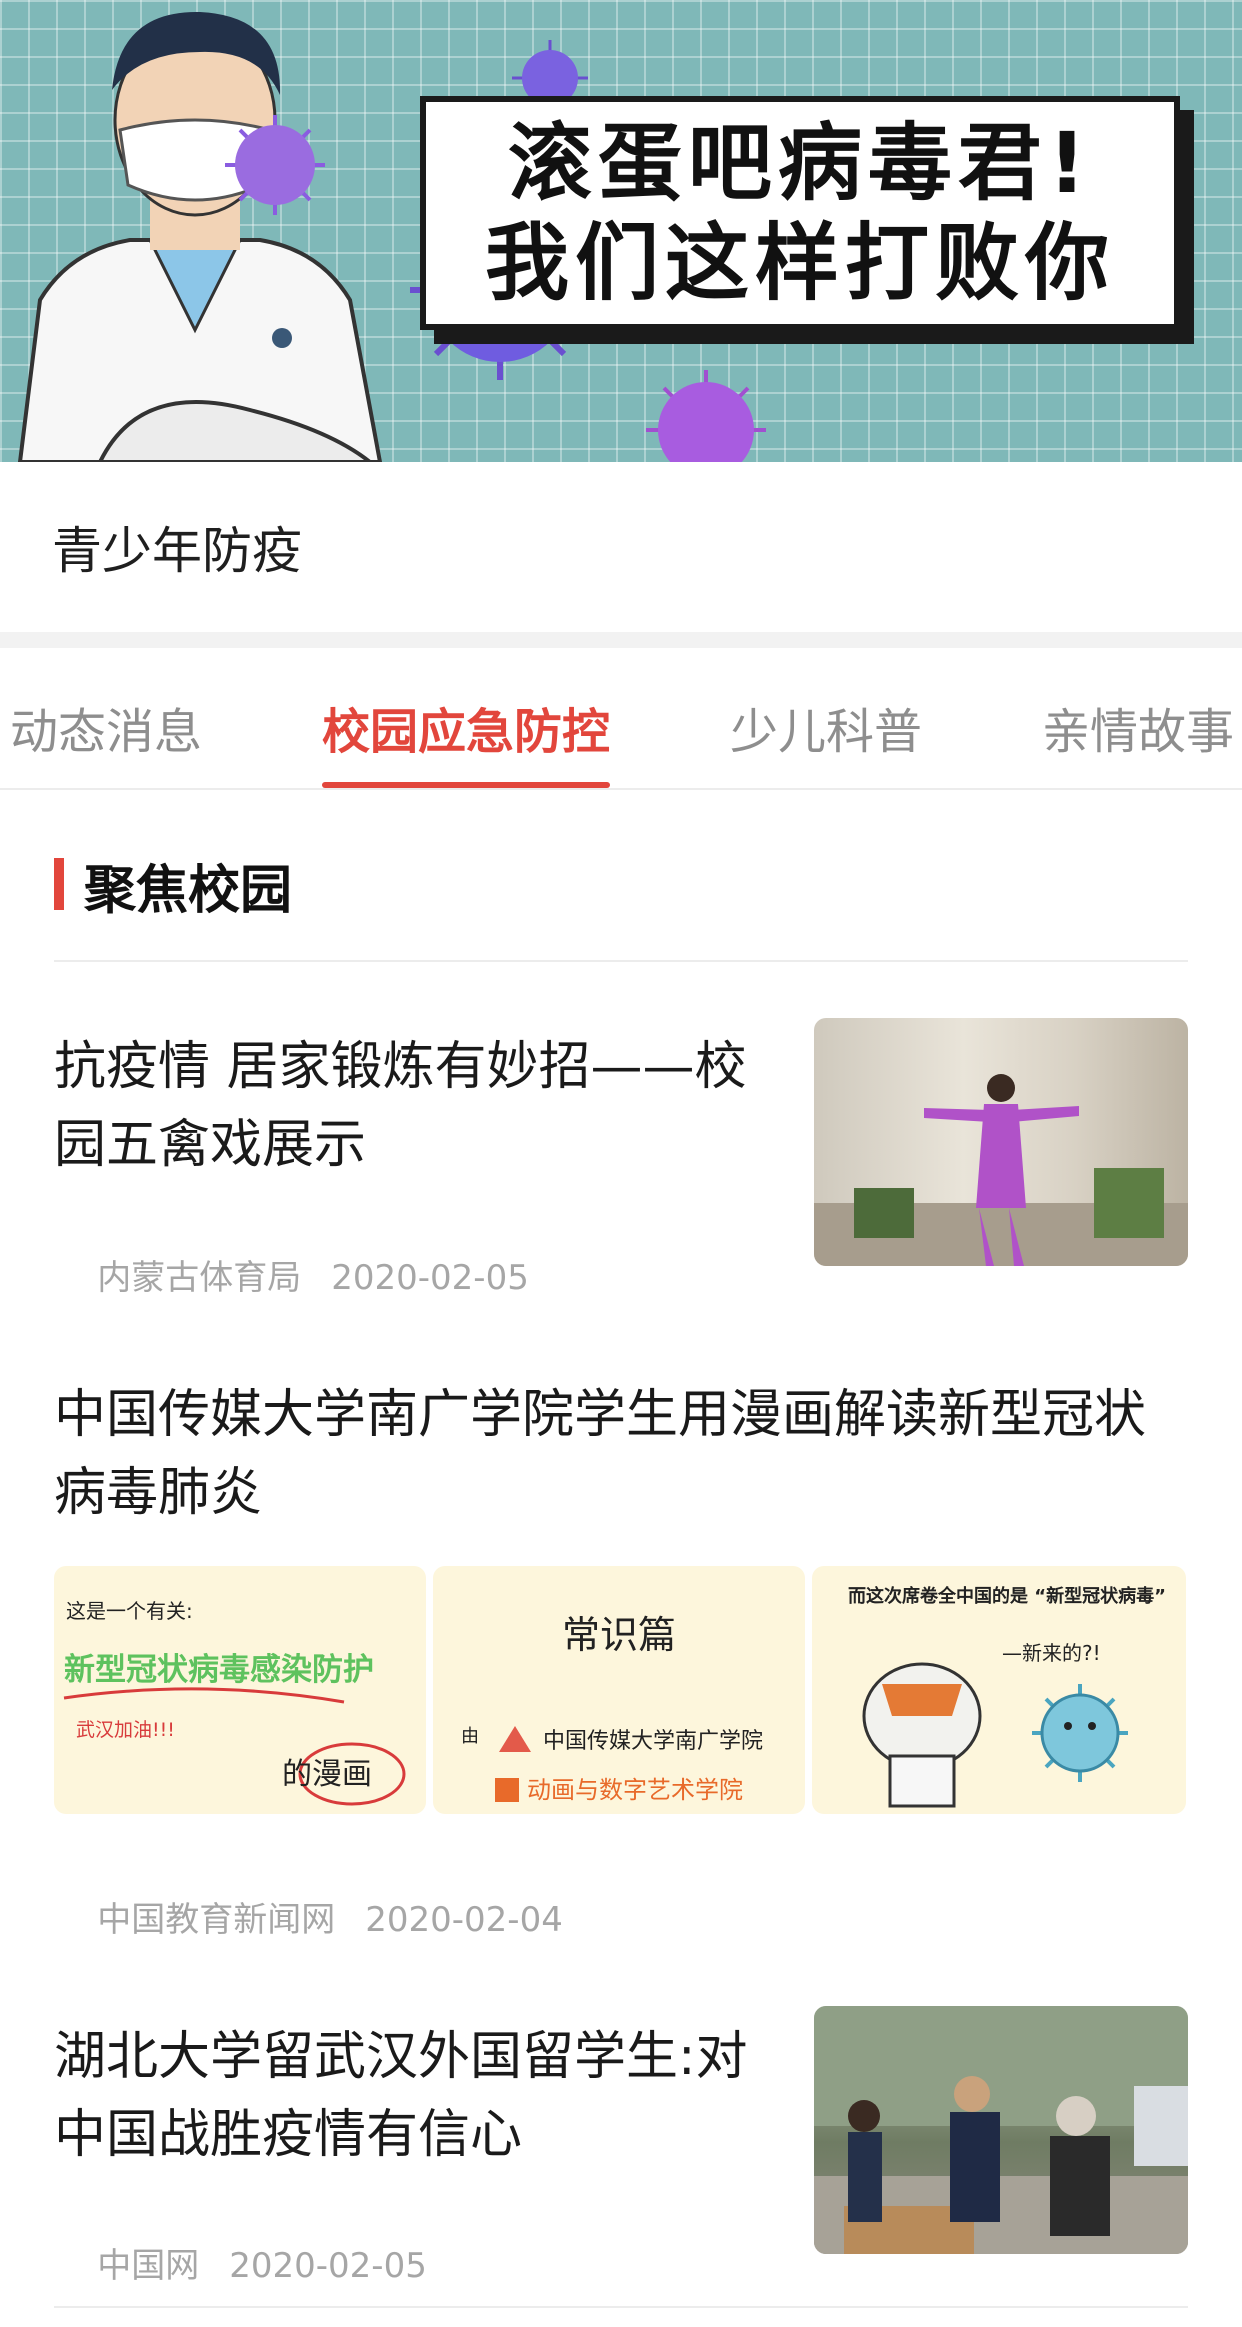 This screenshot has width=1242, height=2327. I want to click on comic-panel-3-art: 而这次席卷全中国的是 “新型冠状病毒” —新来的?!, so click(1007, 1696).